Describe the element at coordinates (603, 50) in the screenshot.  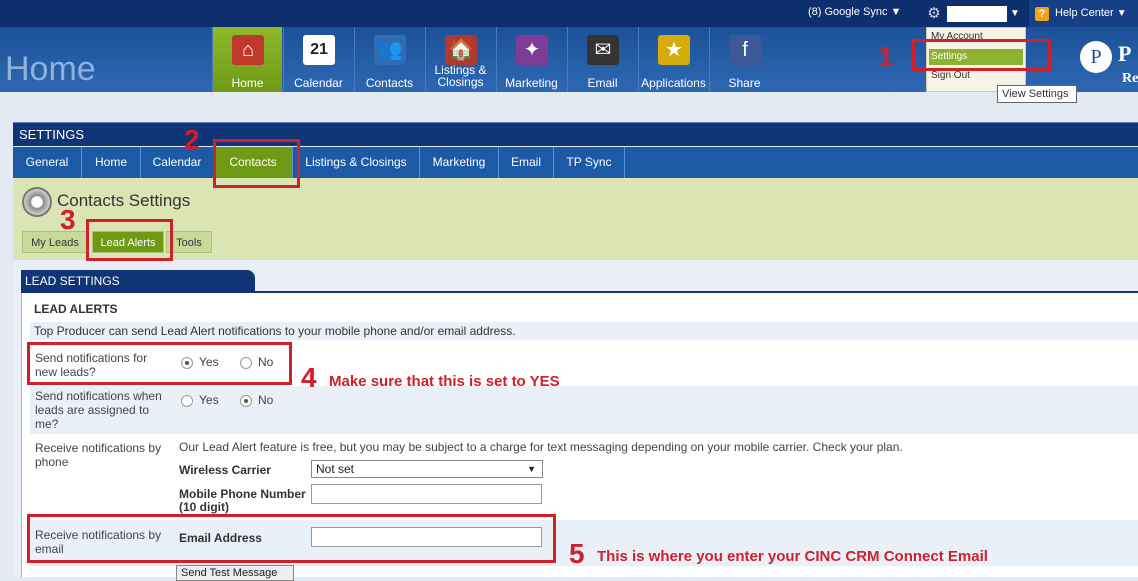
I see `mailbox-icon: ✉` at that location.